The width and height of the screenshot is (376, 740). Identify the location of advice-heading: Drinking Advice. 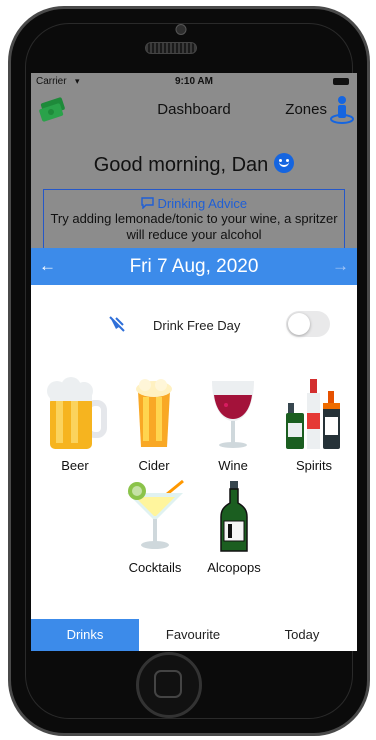
(194, 203).